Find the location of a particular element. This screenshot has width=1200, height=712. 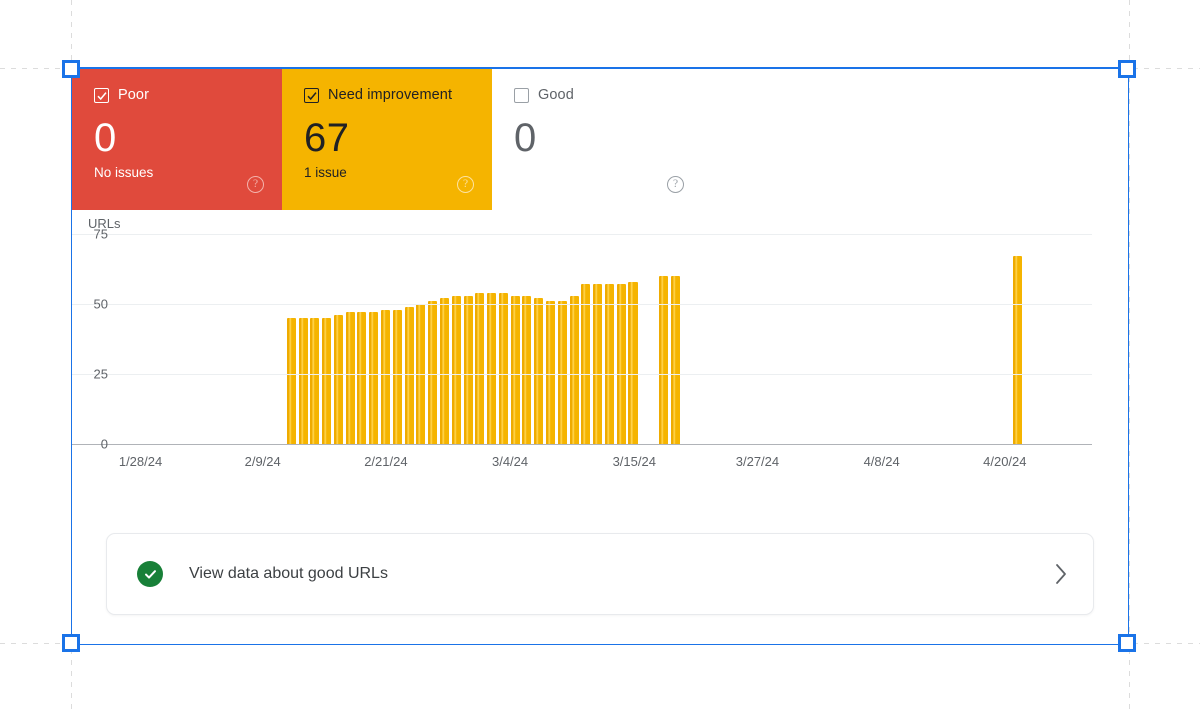

selection-handle-top-left is located at coordinates (71, 69).